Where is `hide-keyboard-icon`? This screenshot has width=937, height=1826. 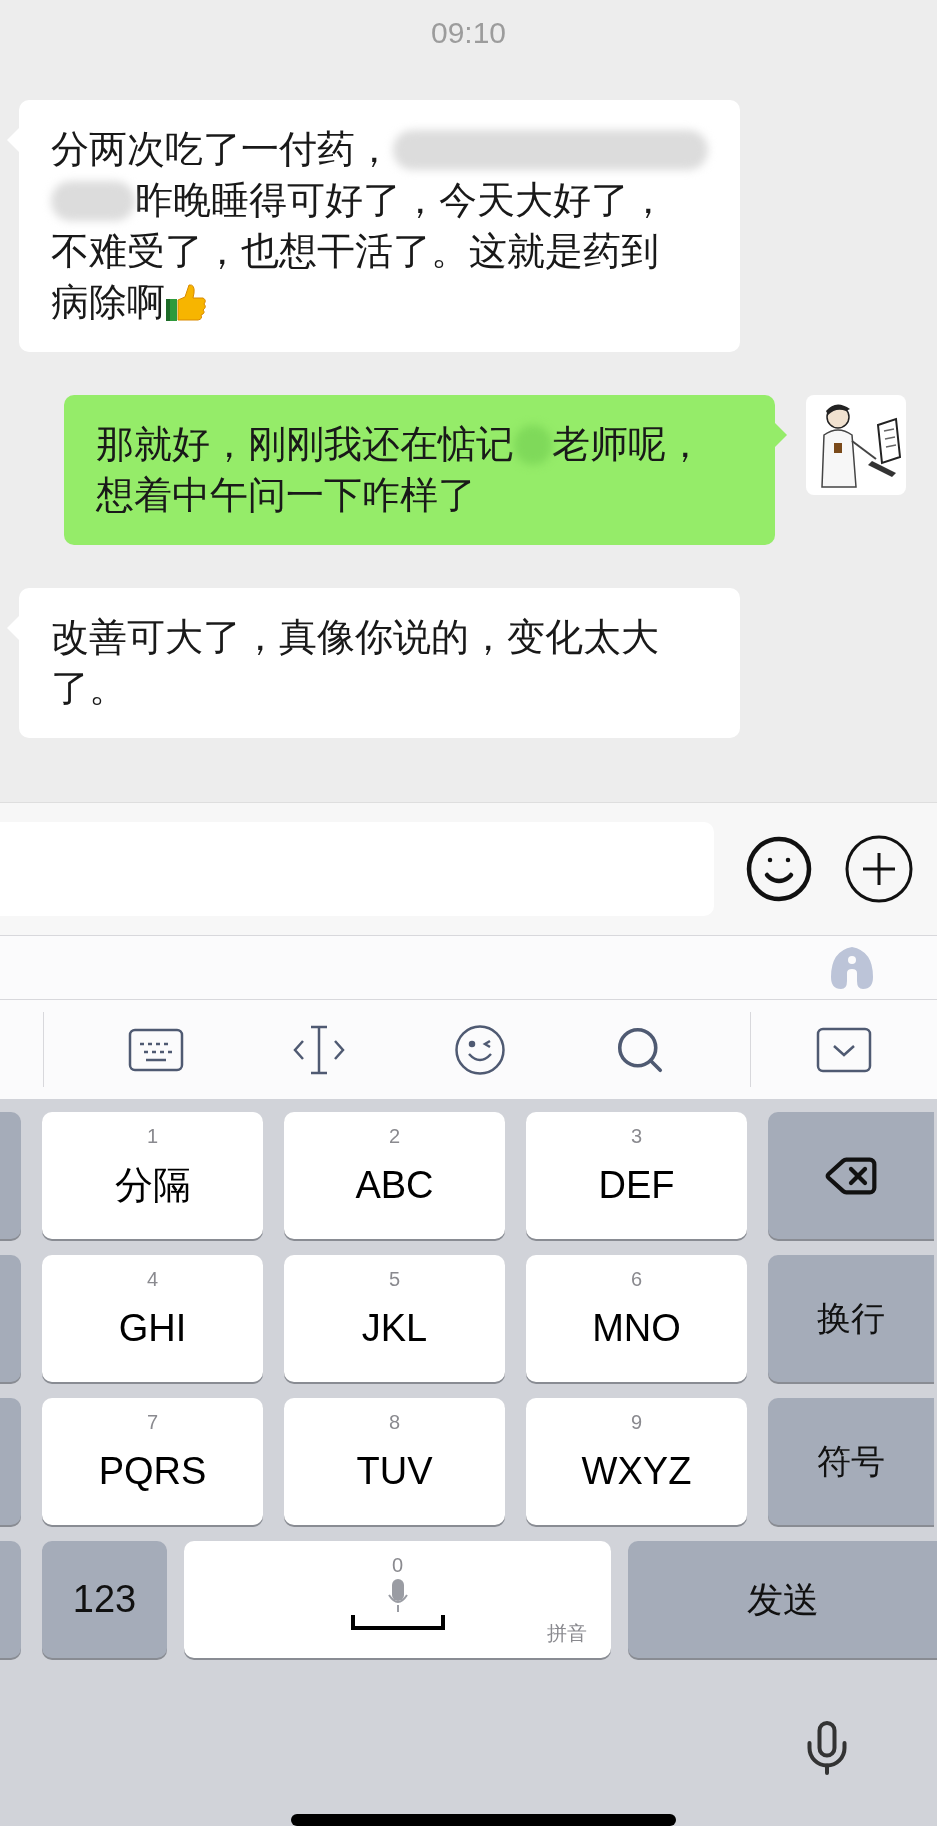
hide-keyboard-icon is located at coordinates (844, 1049).